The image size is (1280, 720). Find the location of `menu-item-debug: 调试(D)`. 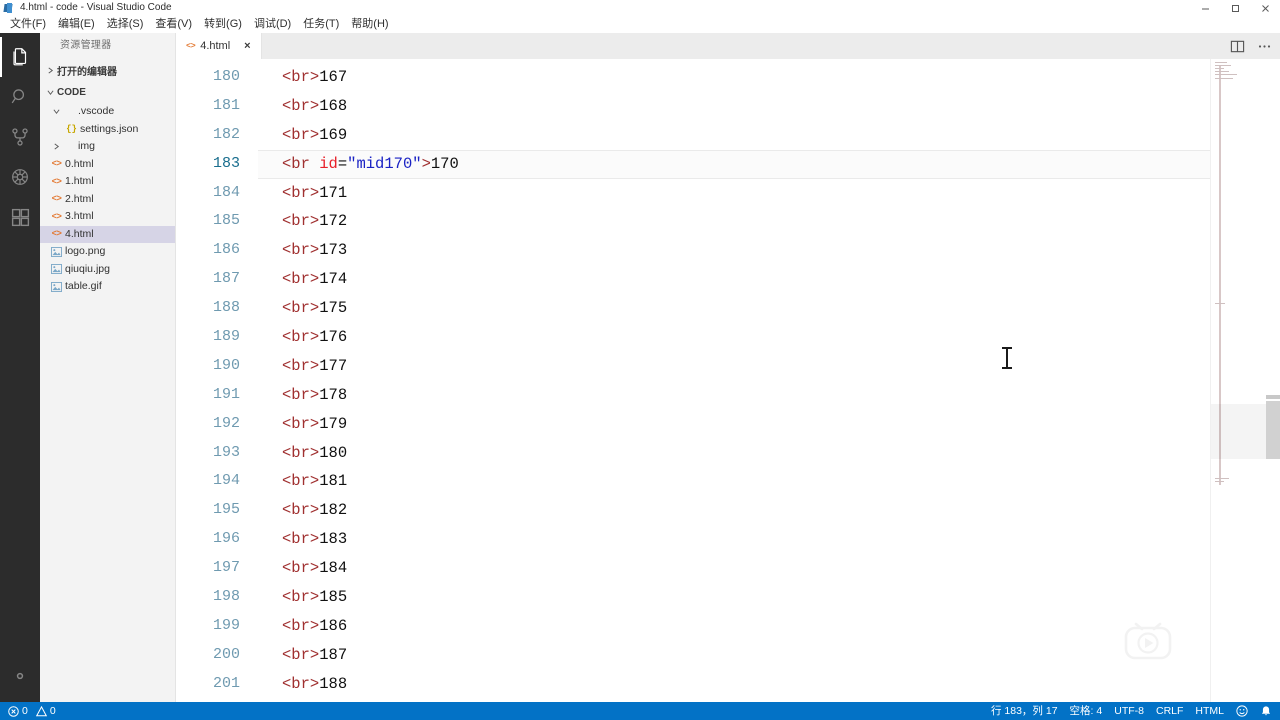

menu-item-debug: 调试(D) is located at coordinates (272, 24).